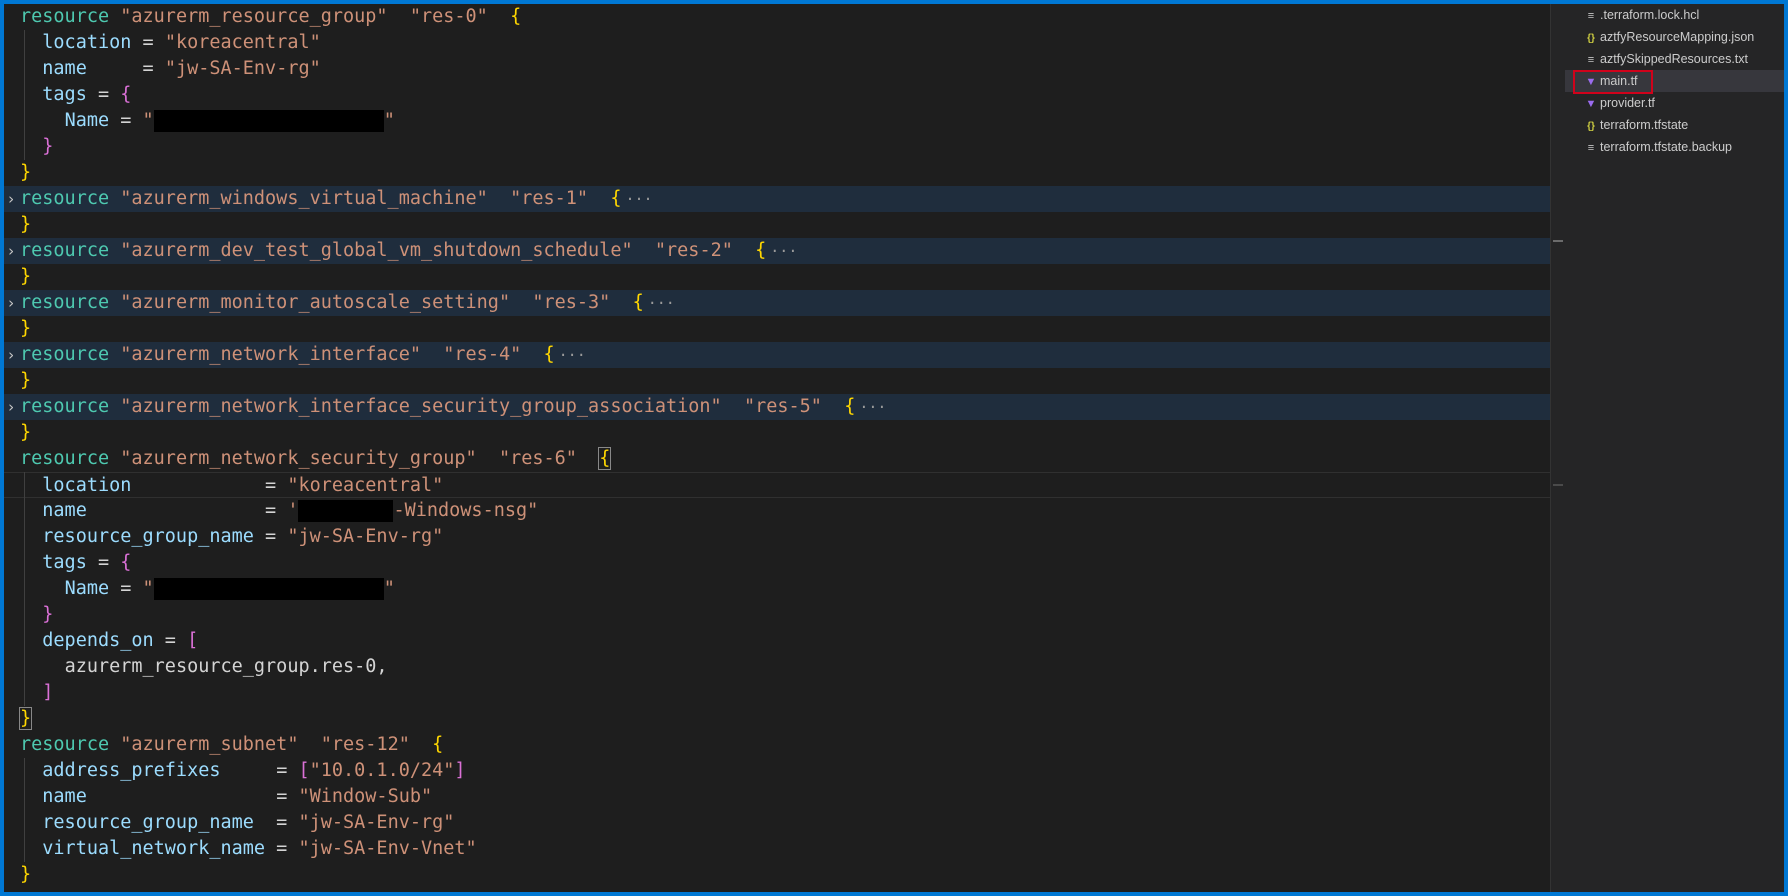 The image size is (1788, 896). What do you see at coordinates (782, 406) in the screenshot?
I see `code-token: "res-5"` at bounding box center [782, 406].